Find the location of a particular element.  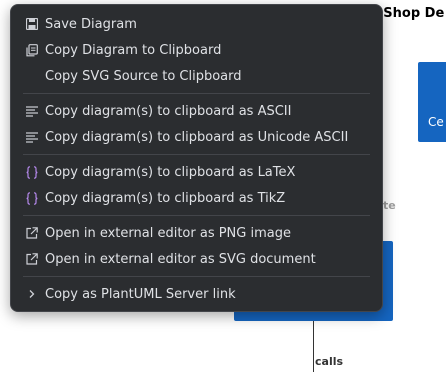

menu-item-copy-diagram-s-to-clipboard-as-latex: Copy diagram(s) to clipboard as LaTeX is located at coordinates (196, 172).